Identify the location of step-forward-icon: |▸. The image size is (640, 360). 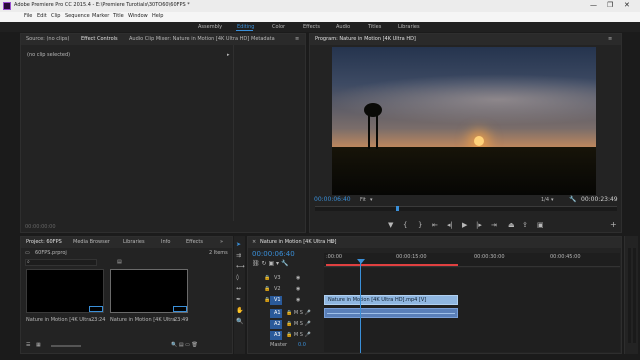
(479, 225).